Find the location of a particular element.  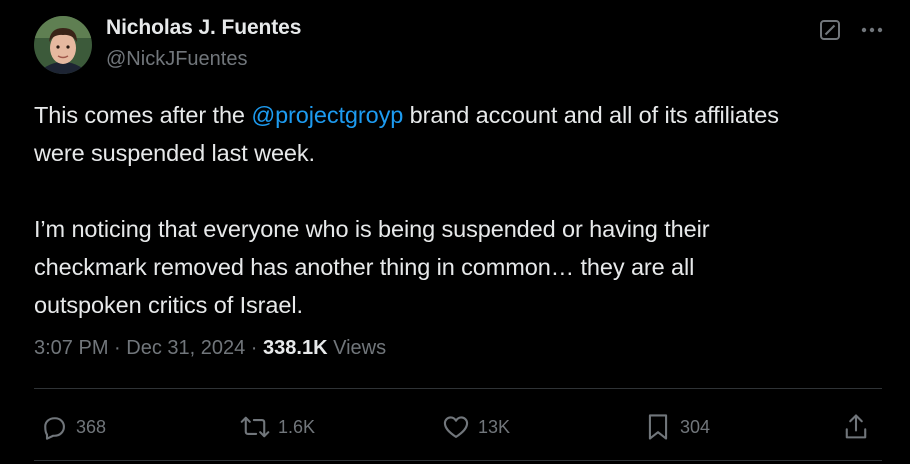

mention-link: @projectgroyp is located at coordinates (327, 115).